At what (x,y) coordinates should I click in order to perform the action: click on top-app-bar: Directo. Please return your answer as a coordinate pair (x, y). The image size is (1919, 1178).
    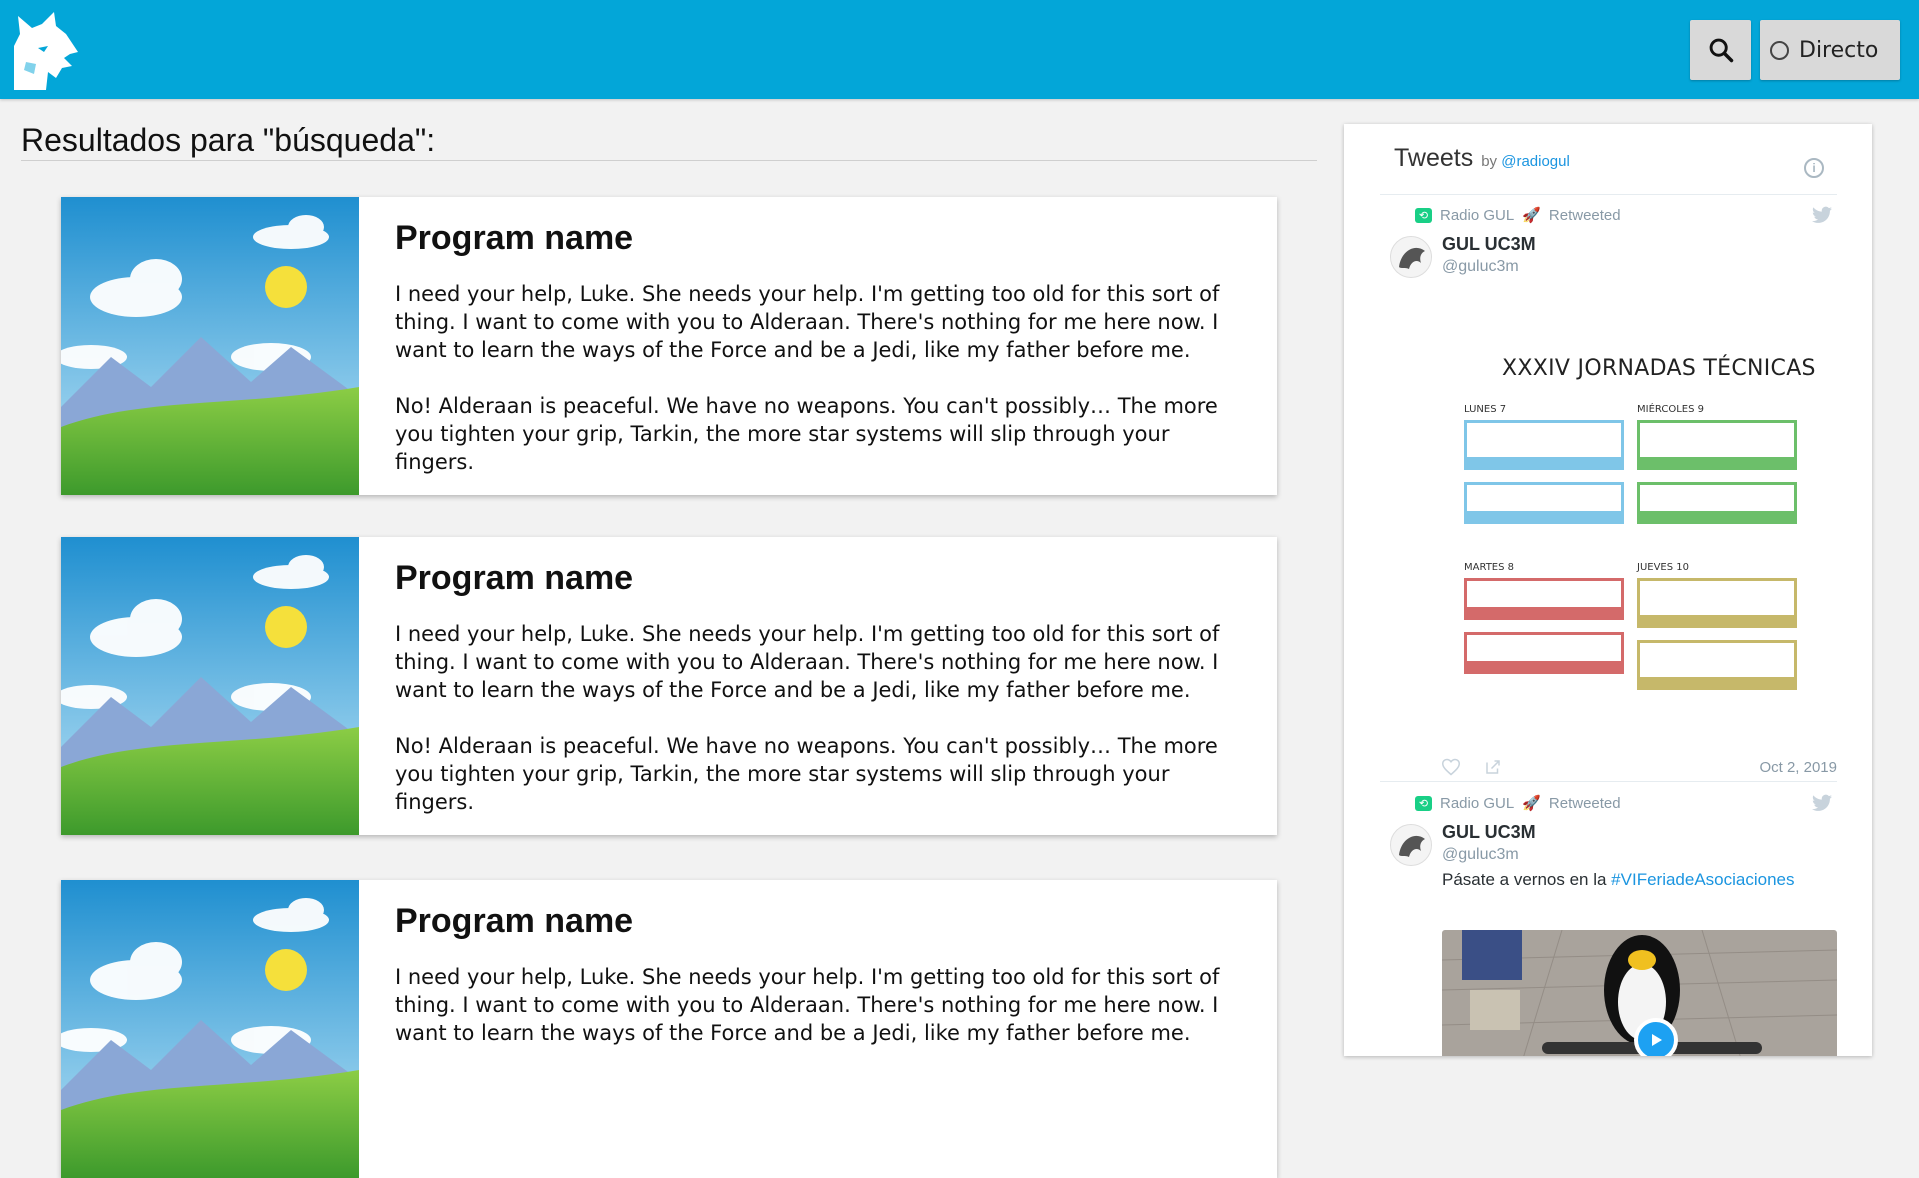
    Looking at the image, I should click on (959, 49).